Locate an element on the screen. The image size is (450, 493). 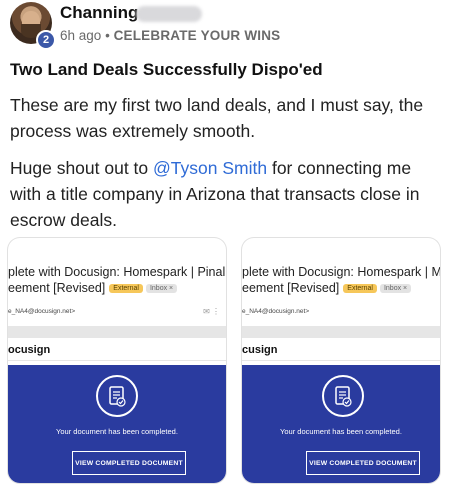
paragraph-text: Huge shout out to is located at coordinates (82, 168).